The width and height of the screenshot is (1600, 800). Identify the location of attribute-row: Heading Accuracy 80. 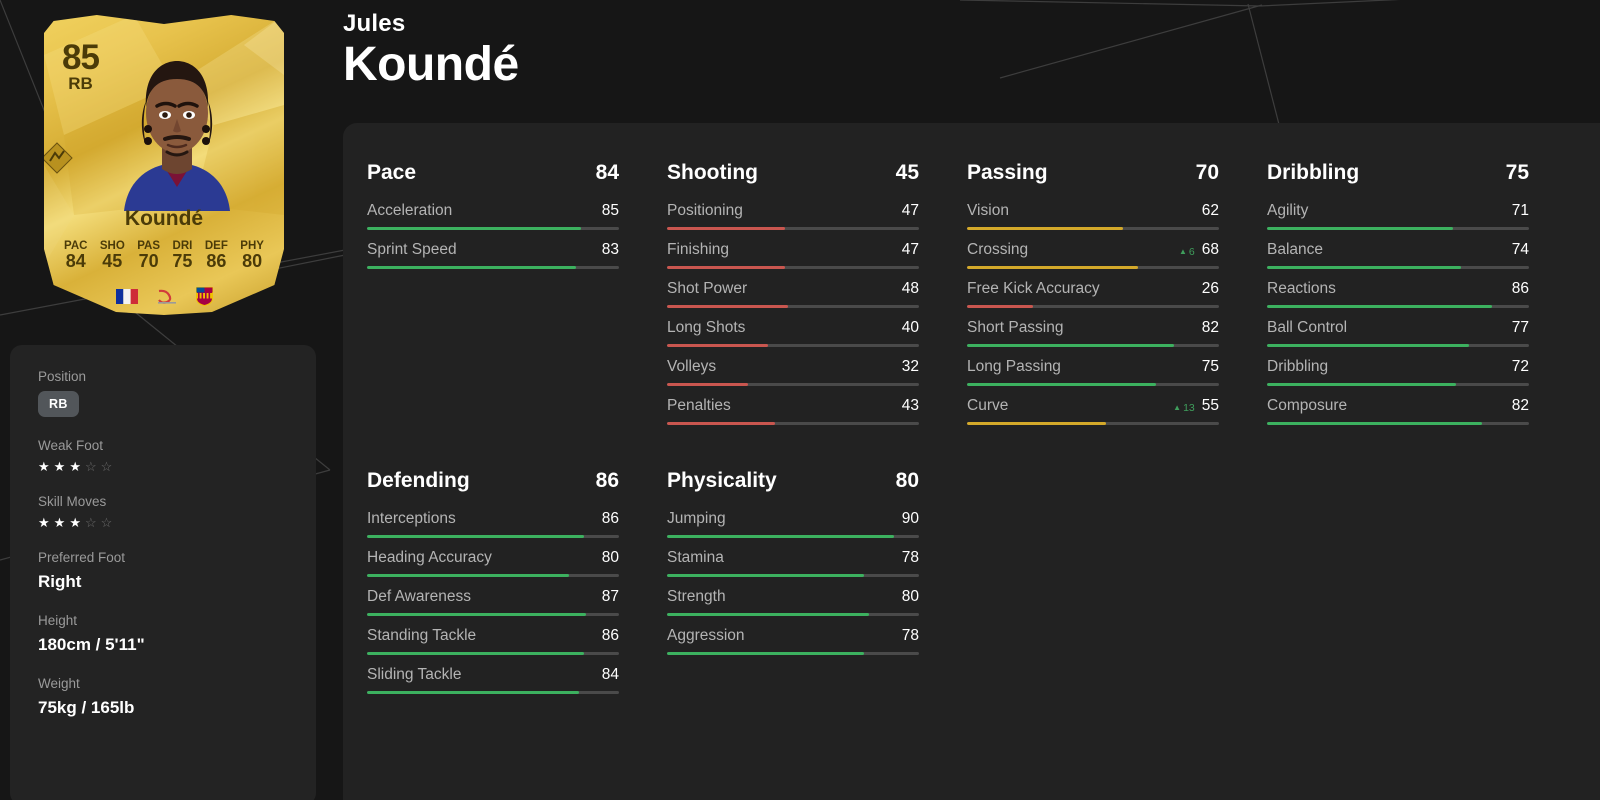
(493, 557).